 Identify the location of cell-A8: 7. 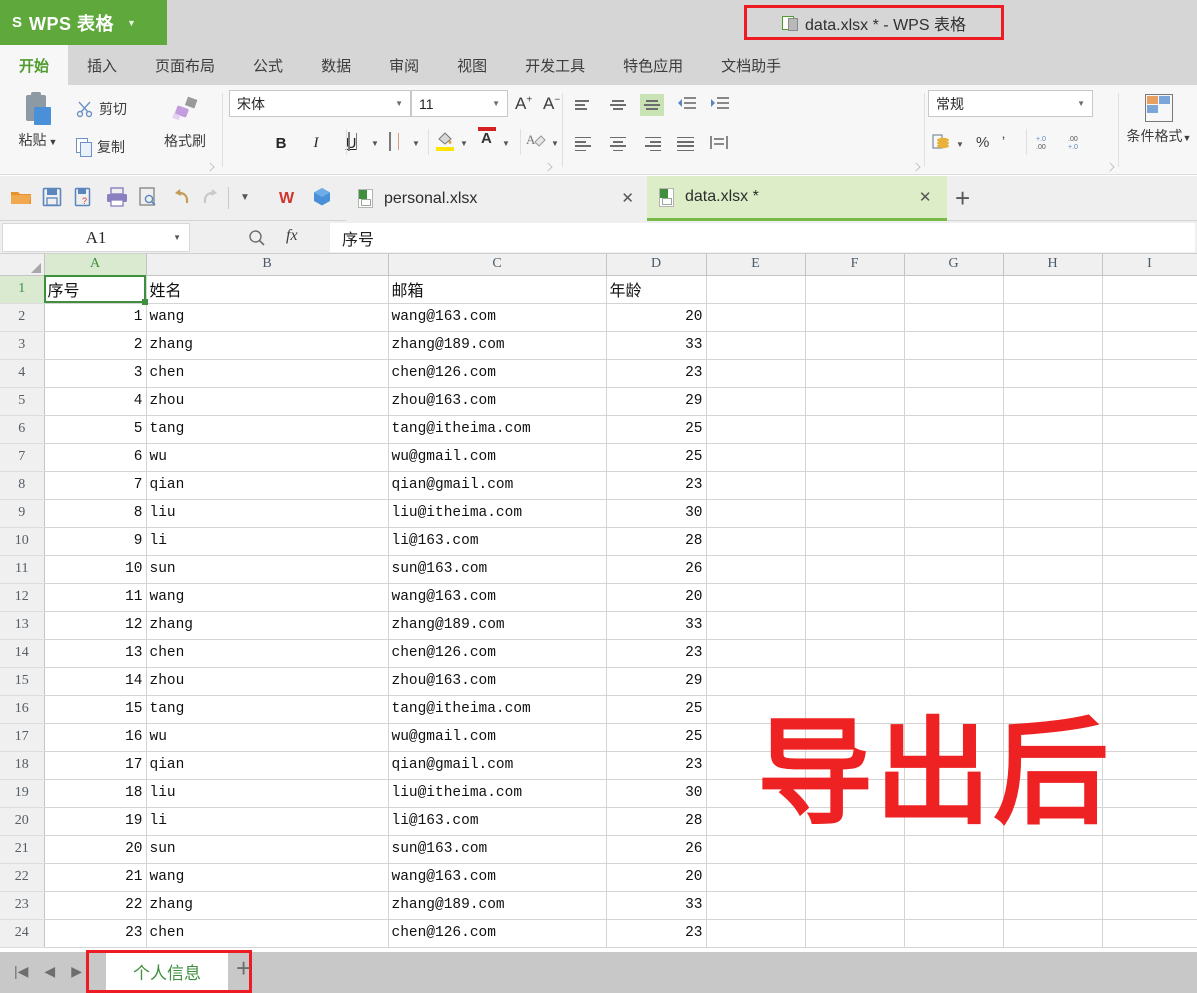
(95, 485).